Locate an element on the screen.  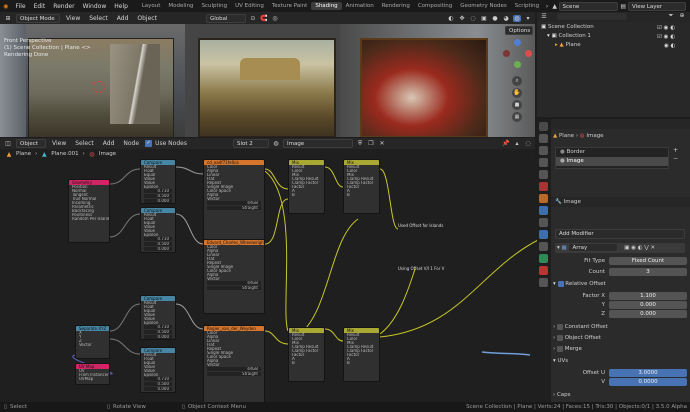
shading-options-icon: ▾ is located at coordinates (528, 18).